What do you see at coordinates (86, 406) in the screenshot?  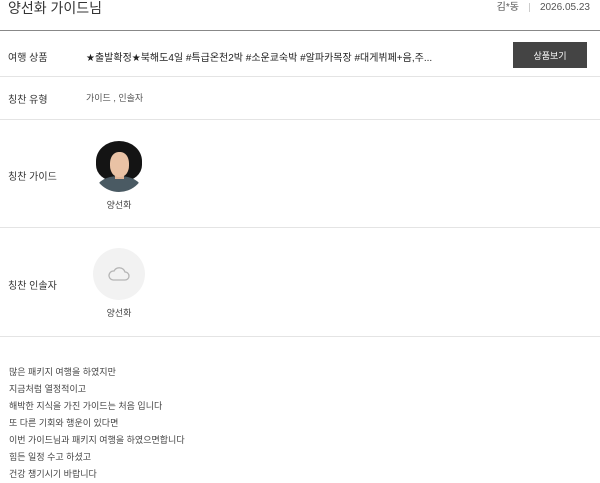 I see `review-line: 해박한 지식을 가진 가이드는 처음 입니다` at bounding box center [86, 406].